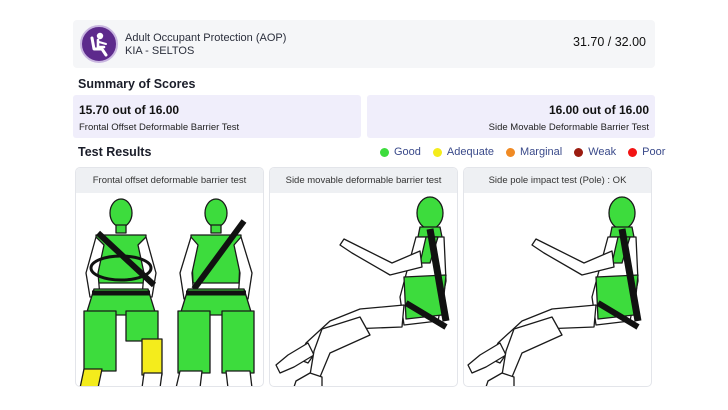  Describe the element at coordinates (602, 152) in the screenshot. I see `legend-label: Weak` at that location.